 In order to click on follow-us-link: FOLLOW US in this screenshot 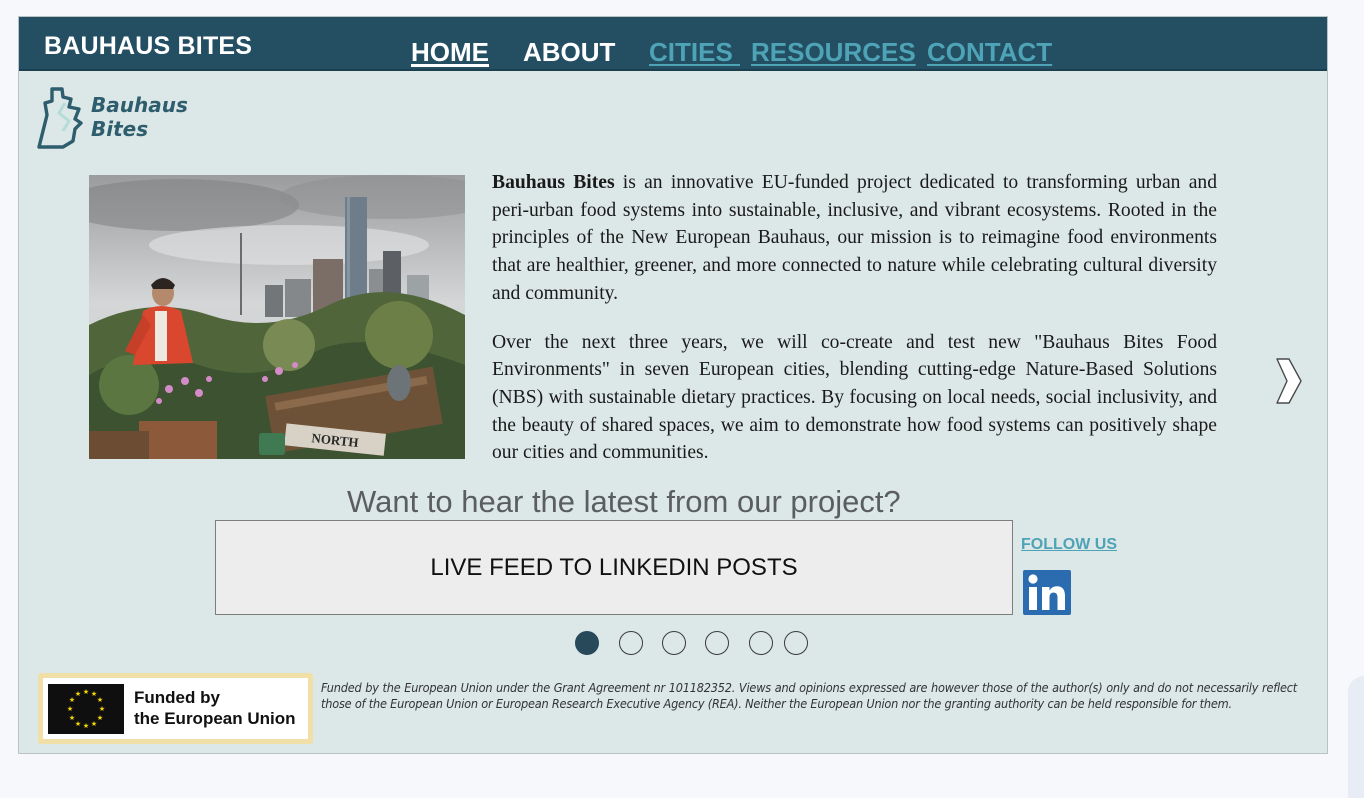, I will do `click(1069, 545)`.